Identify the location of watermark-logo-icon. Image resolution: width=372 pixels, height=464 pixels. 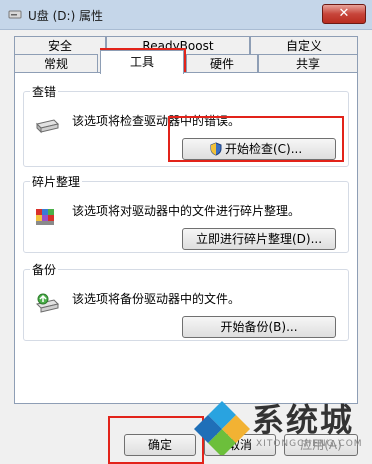
(222, 428).